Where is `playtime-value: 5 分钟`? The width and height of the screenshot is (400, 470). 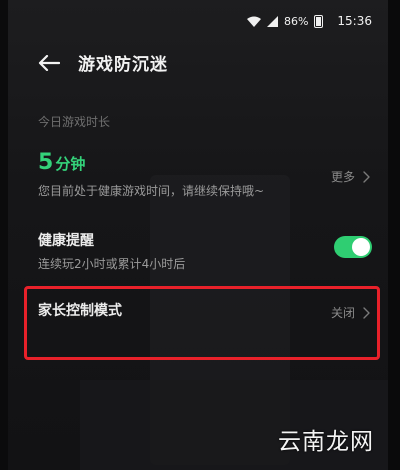 playtime-value: 5 分钟 is located at coordinates (61, 162).